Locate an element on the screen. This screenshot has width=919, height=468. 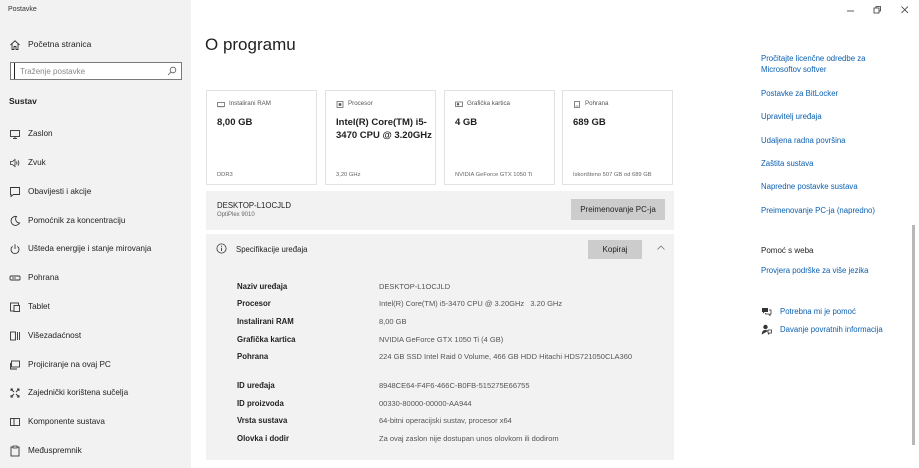
gpu-icon is located at coordinates (459, 104).